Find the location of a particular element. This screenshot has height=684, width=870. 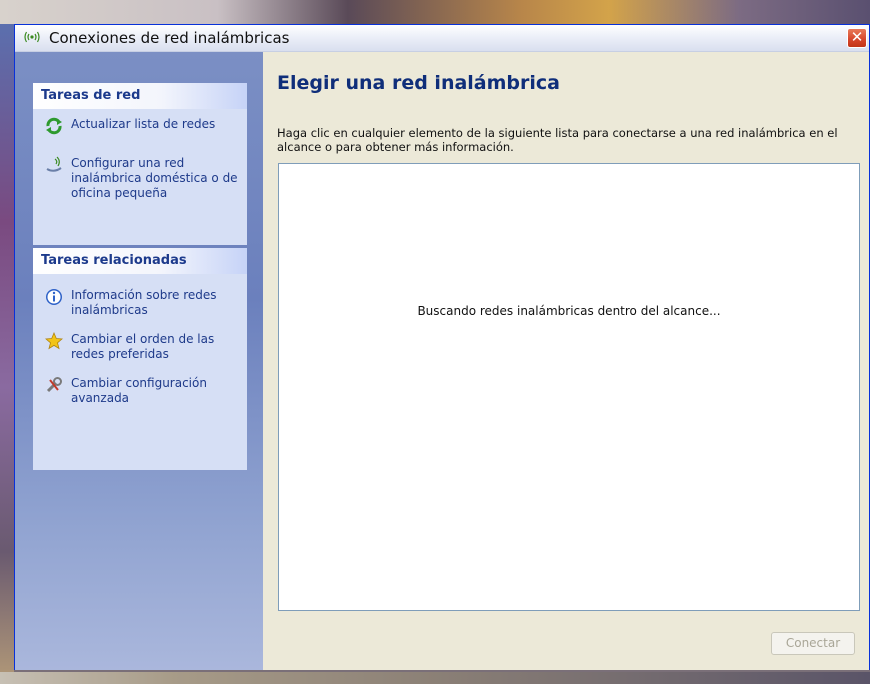

wireless-setup-icon is located at coordinates (54, 165).